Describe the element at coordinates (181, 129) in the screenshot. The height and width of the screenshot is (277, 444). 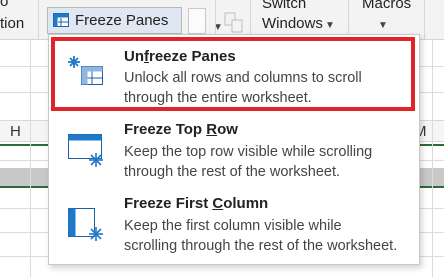
I see `menu-item-title: Freeze Top Row` at that location.